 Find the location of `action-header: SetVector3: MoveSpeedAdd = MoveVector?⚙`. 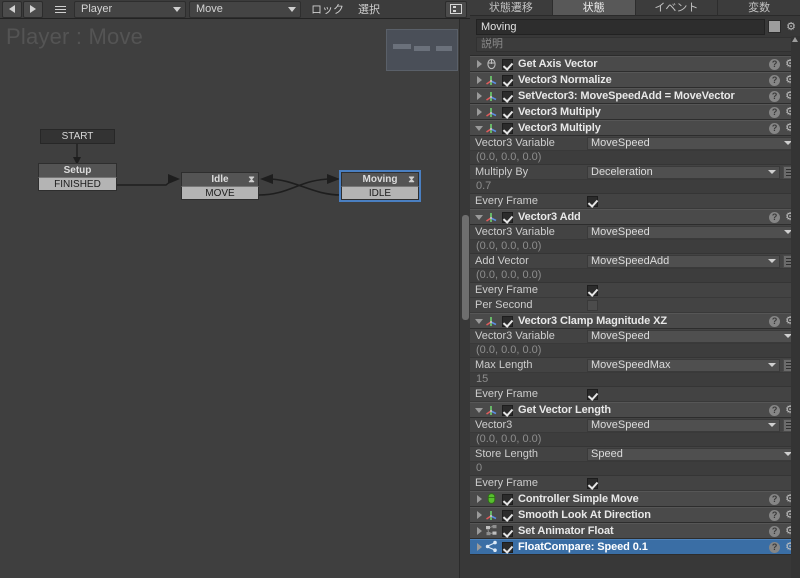

action-header: SetVector3: MoveSpeedAdd = MoveVector?⚙ is located at coordinates (635, 96).